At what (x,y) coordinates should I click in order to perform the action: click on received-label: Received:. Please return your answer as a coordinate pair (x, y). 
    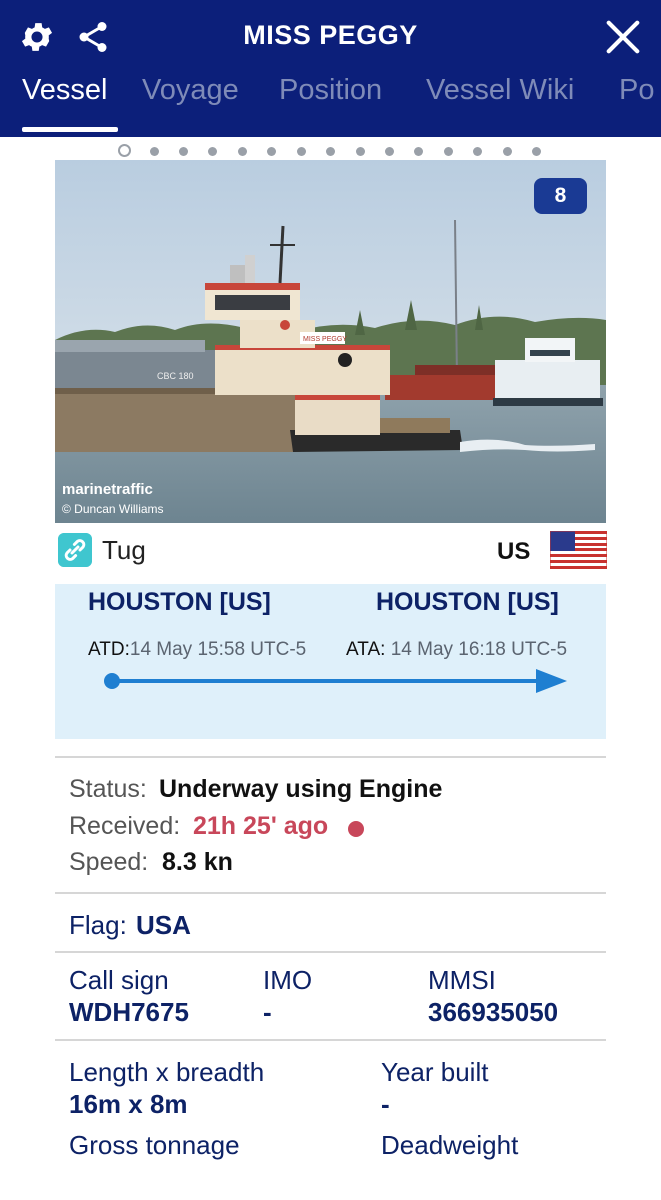
    Looking at the image, I should click on (125, 826).